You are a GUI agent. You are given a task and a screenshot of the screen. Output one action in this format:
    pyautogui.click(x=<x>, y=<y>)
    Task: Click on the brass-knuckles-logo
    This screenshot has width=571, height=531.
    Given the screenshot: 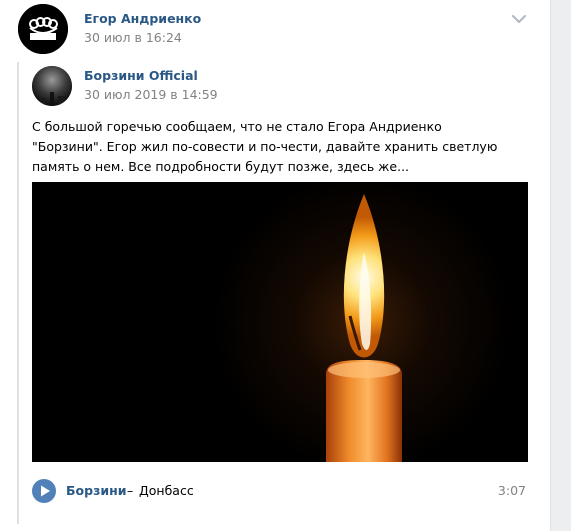 What is the action you would take?
    pyautogui.click(x=43, y=29)
    